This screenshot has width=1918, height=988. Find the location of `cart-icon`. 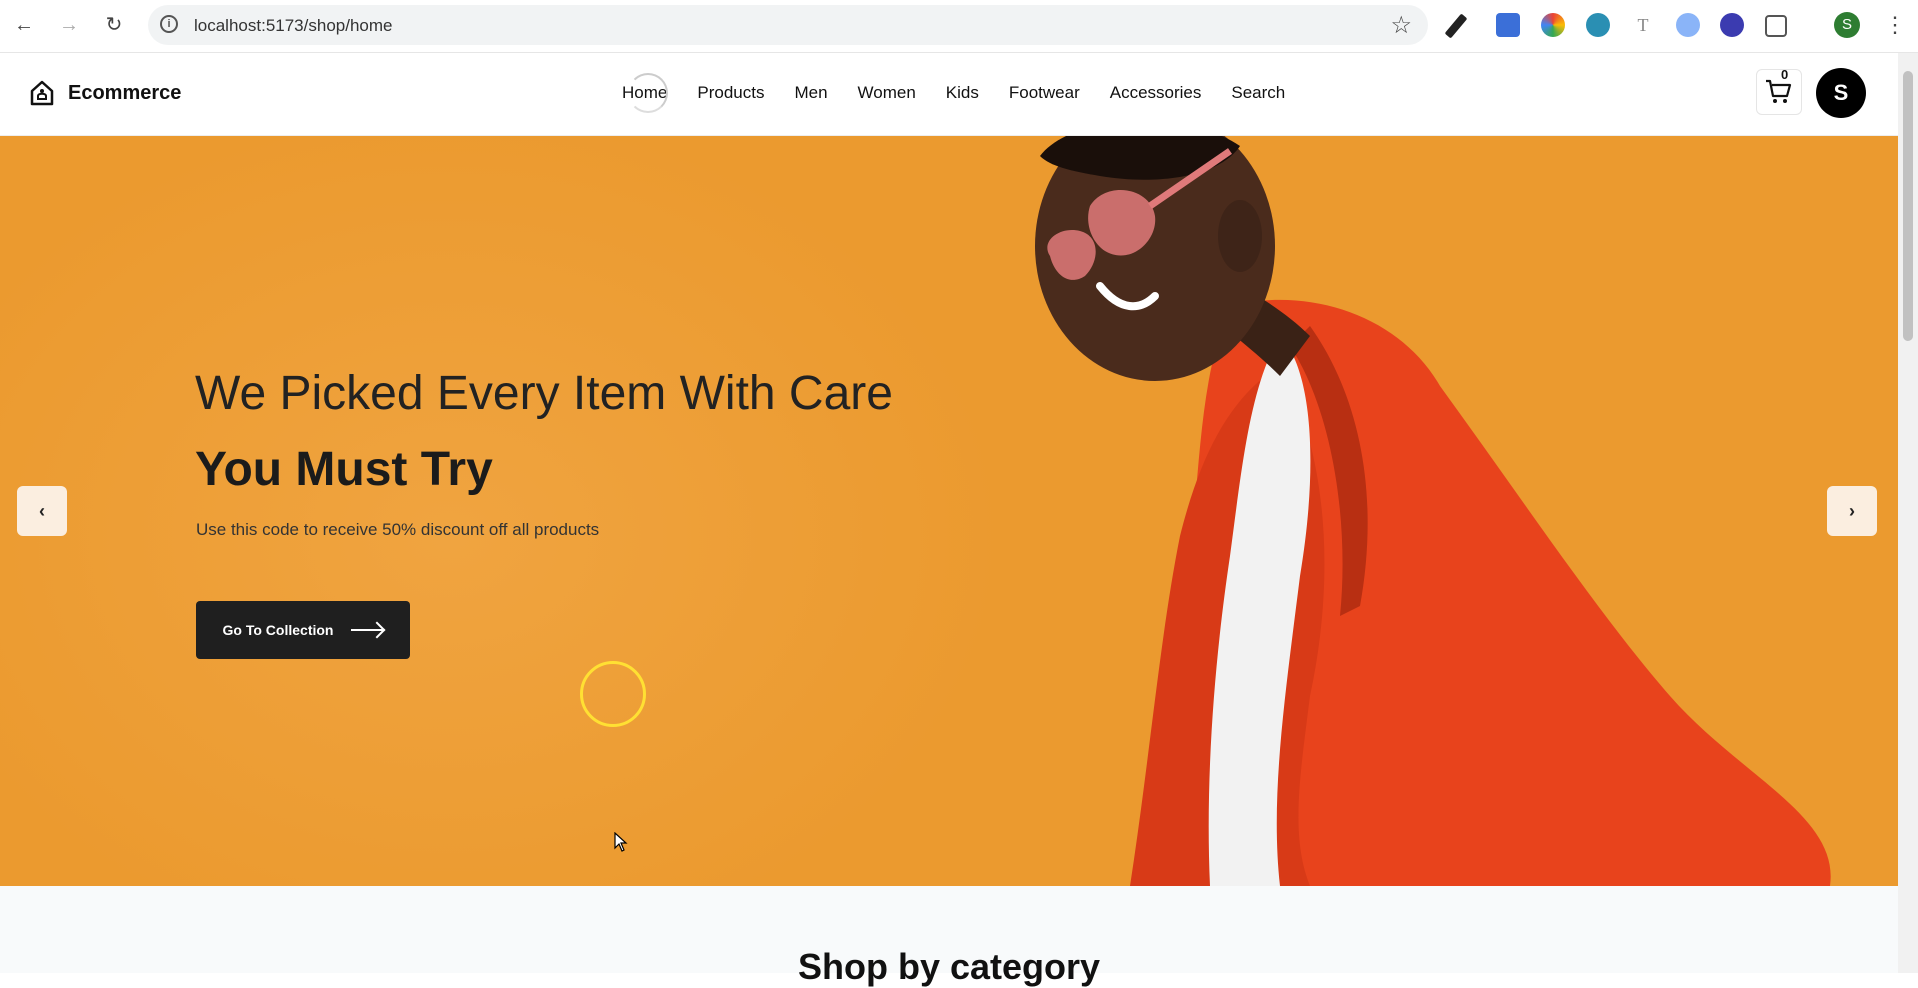

cart-icon is located at coordinates (1779, 91).